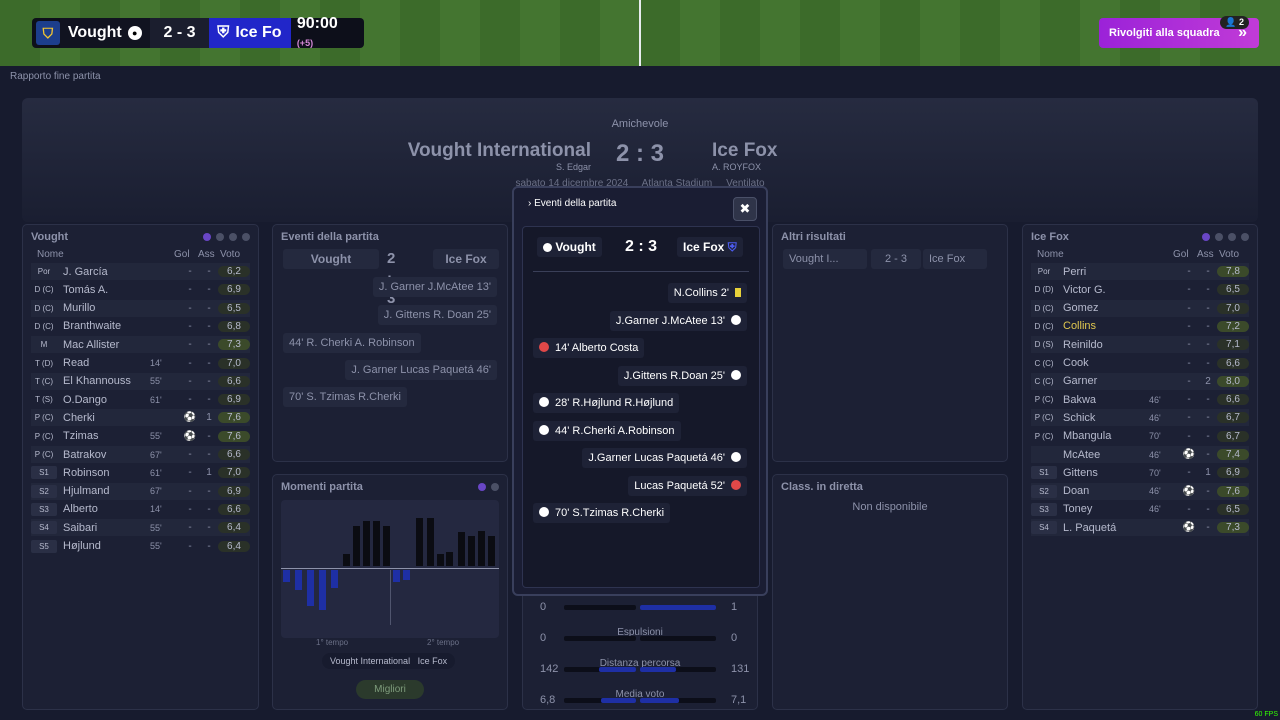 The width and height of the screenshot is (1280, 720). I want to click on momentum-chart, so click(390, 569).